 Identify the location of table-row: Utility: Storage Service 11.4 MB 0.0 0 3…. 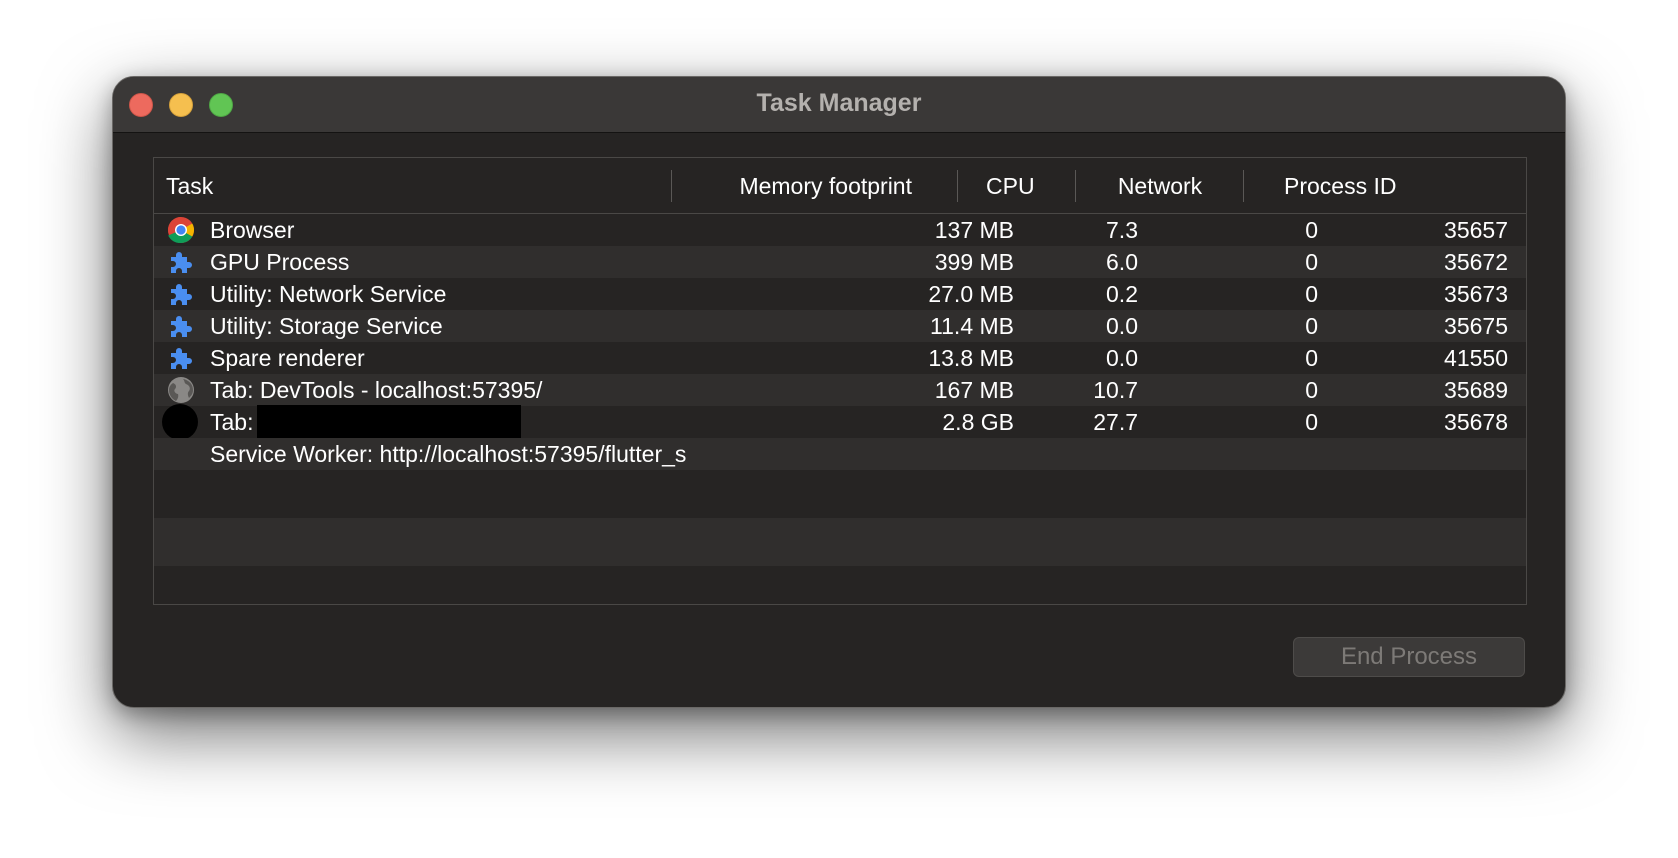
(840, 326).